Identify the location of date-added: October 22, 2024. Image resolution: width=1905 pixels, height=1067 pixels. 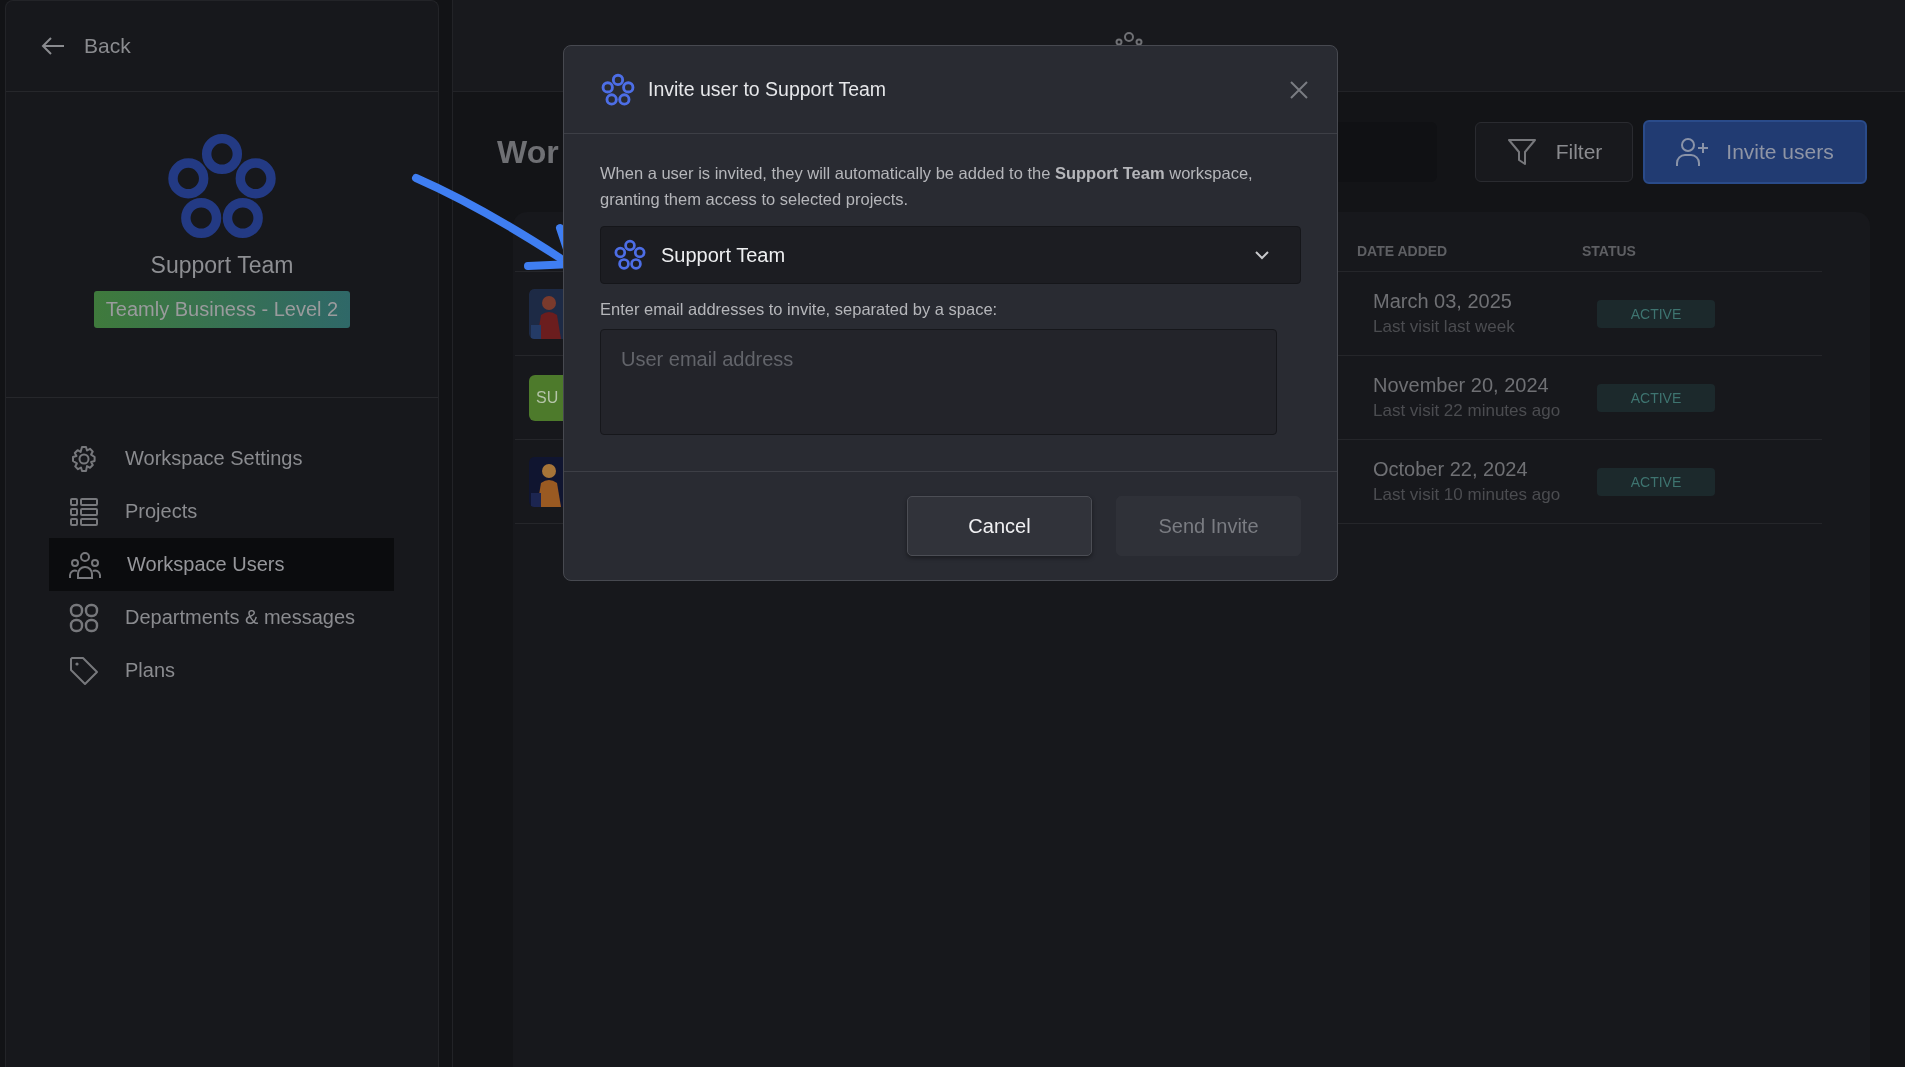
(1451, 469).